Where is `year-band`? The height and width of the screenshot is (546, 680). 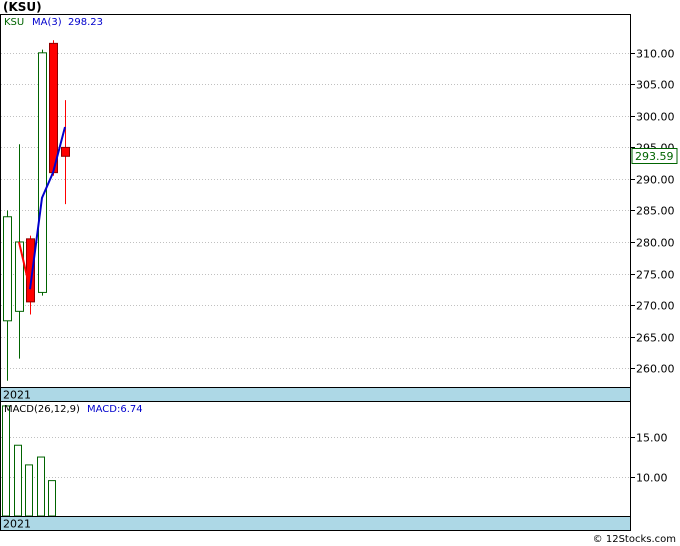 year-band is located at coordinates (315, 394).